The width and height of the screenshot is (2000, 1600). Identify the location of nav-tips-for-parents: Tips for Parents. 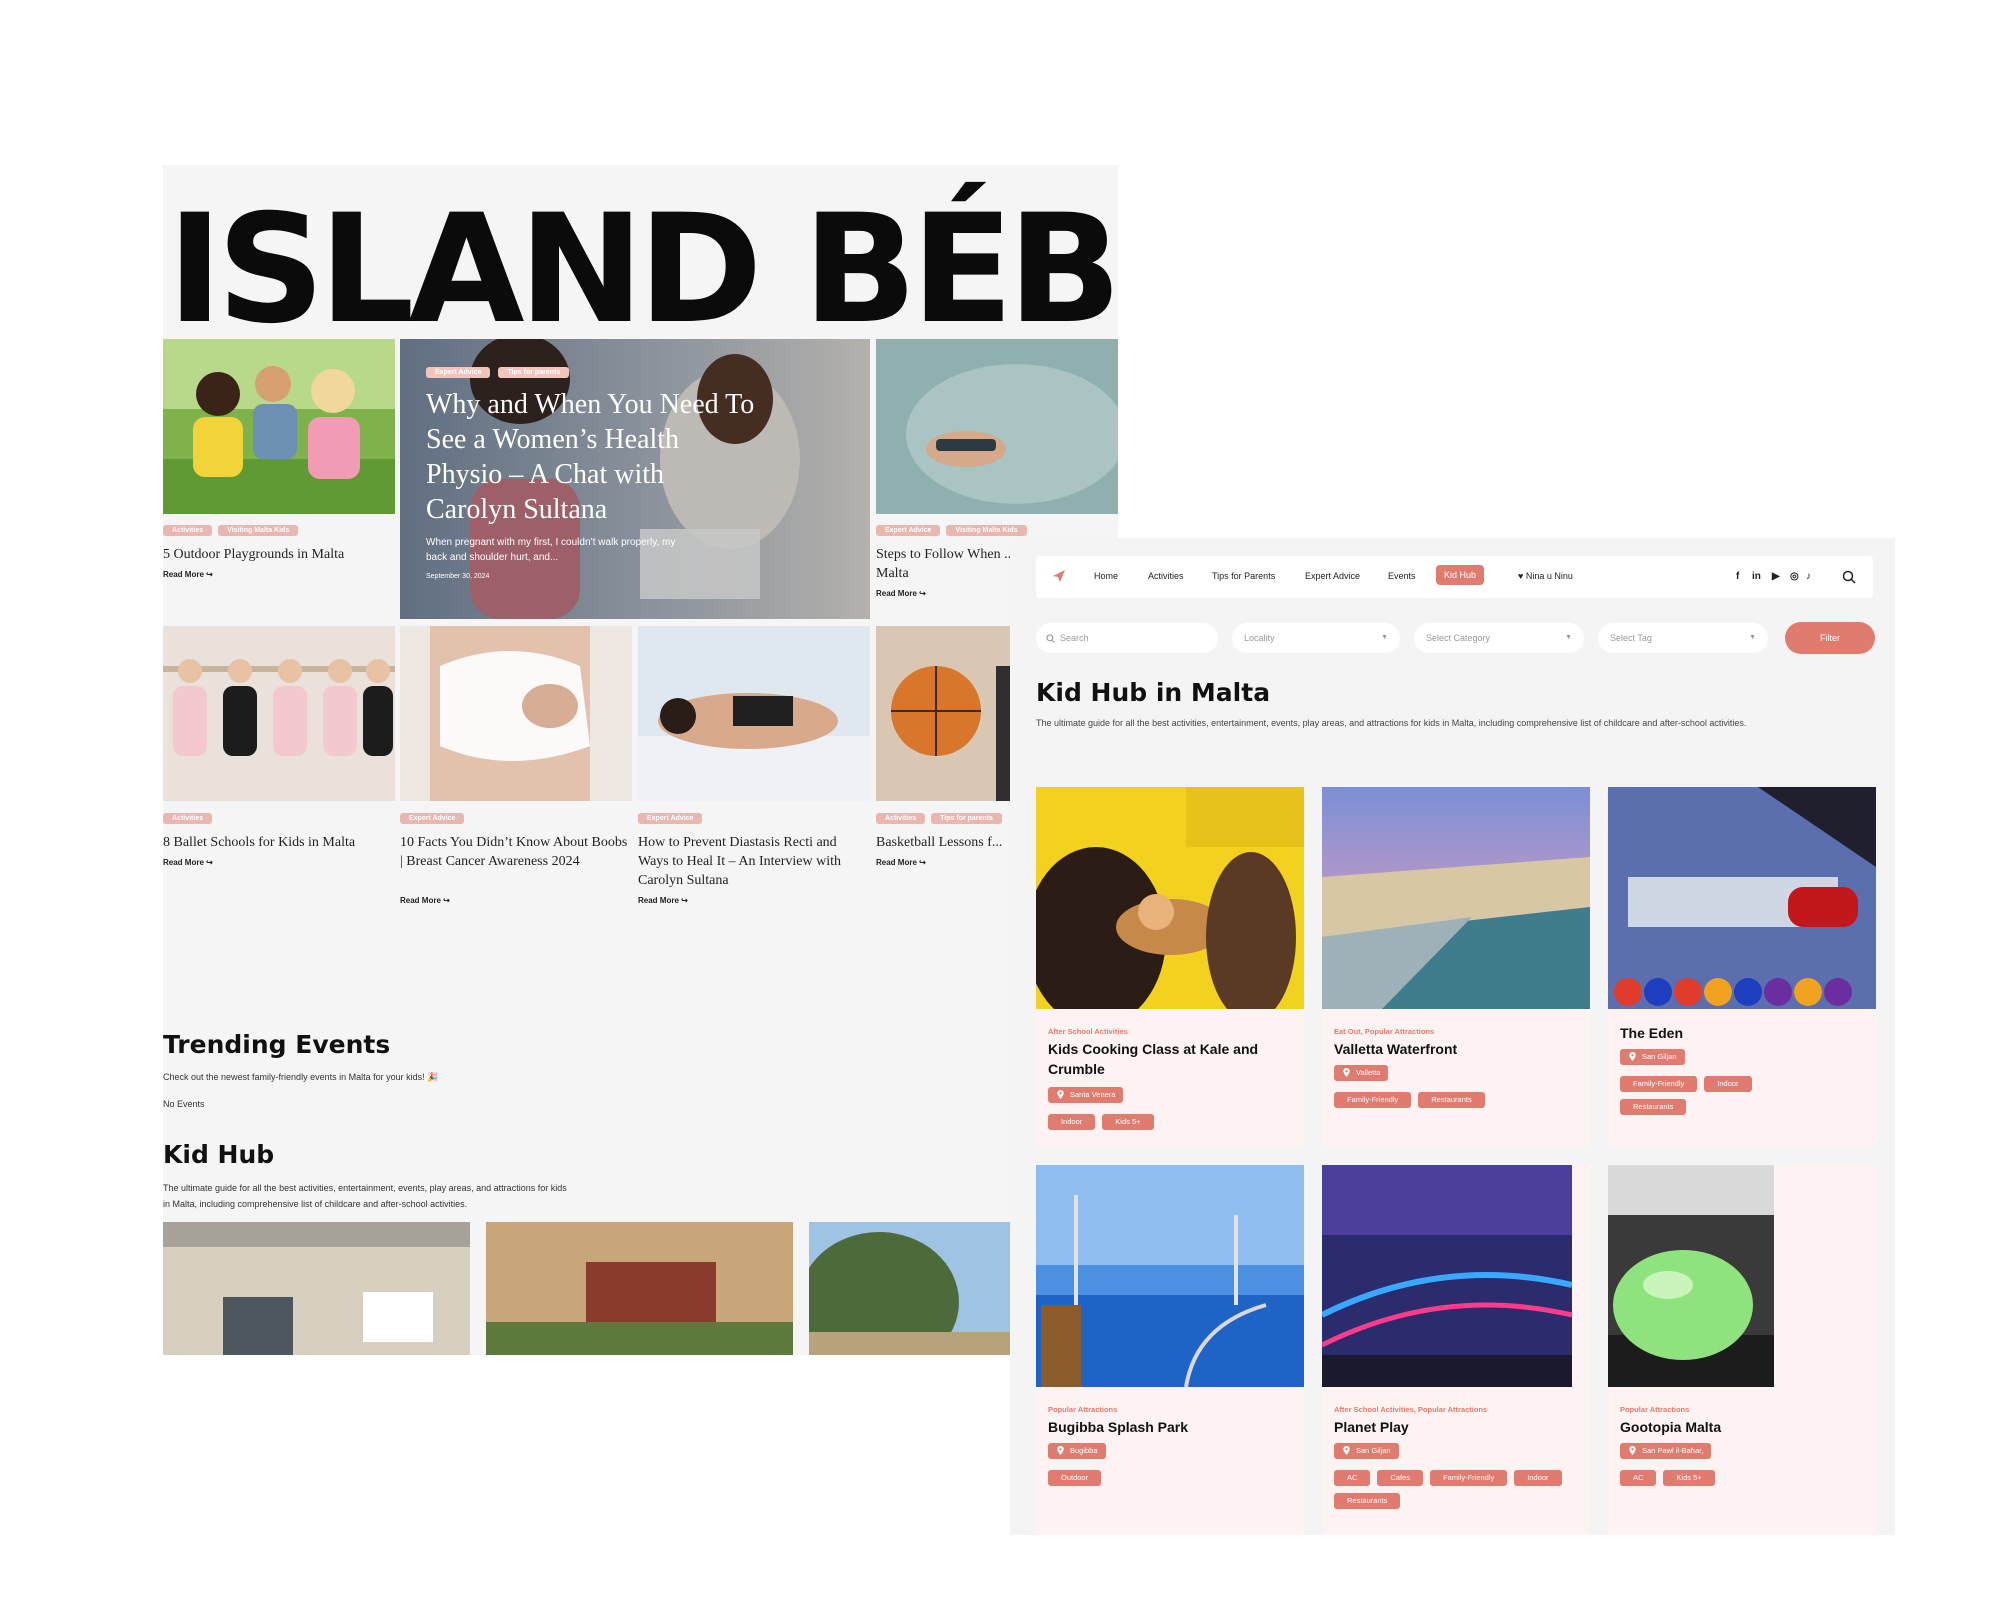
(1243, 576).